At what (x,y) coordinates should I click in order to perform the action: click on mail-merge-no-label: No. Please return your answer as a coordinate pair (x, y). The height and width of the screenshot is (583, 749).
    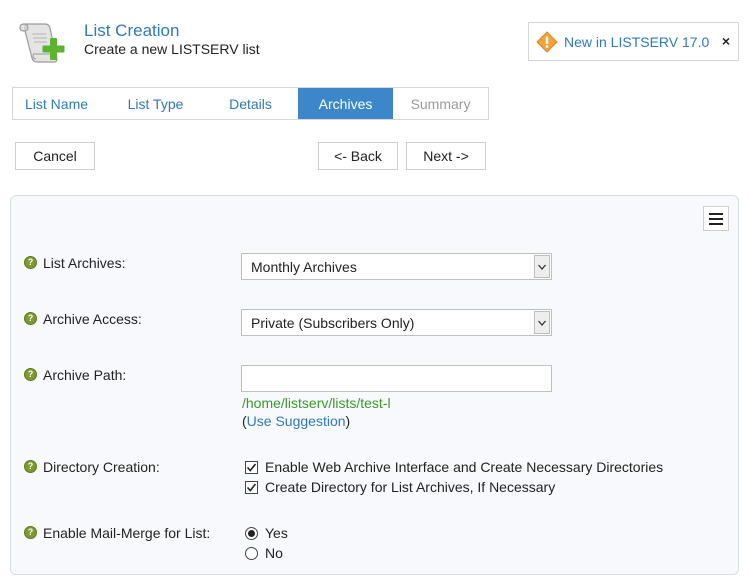
    Looking at the image, I should click on (274, 553).